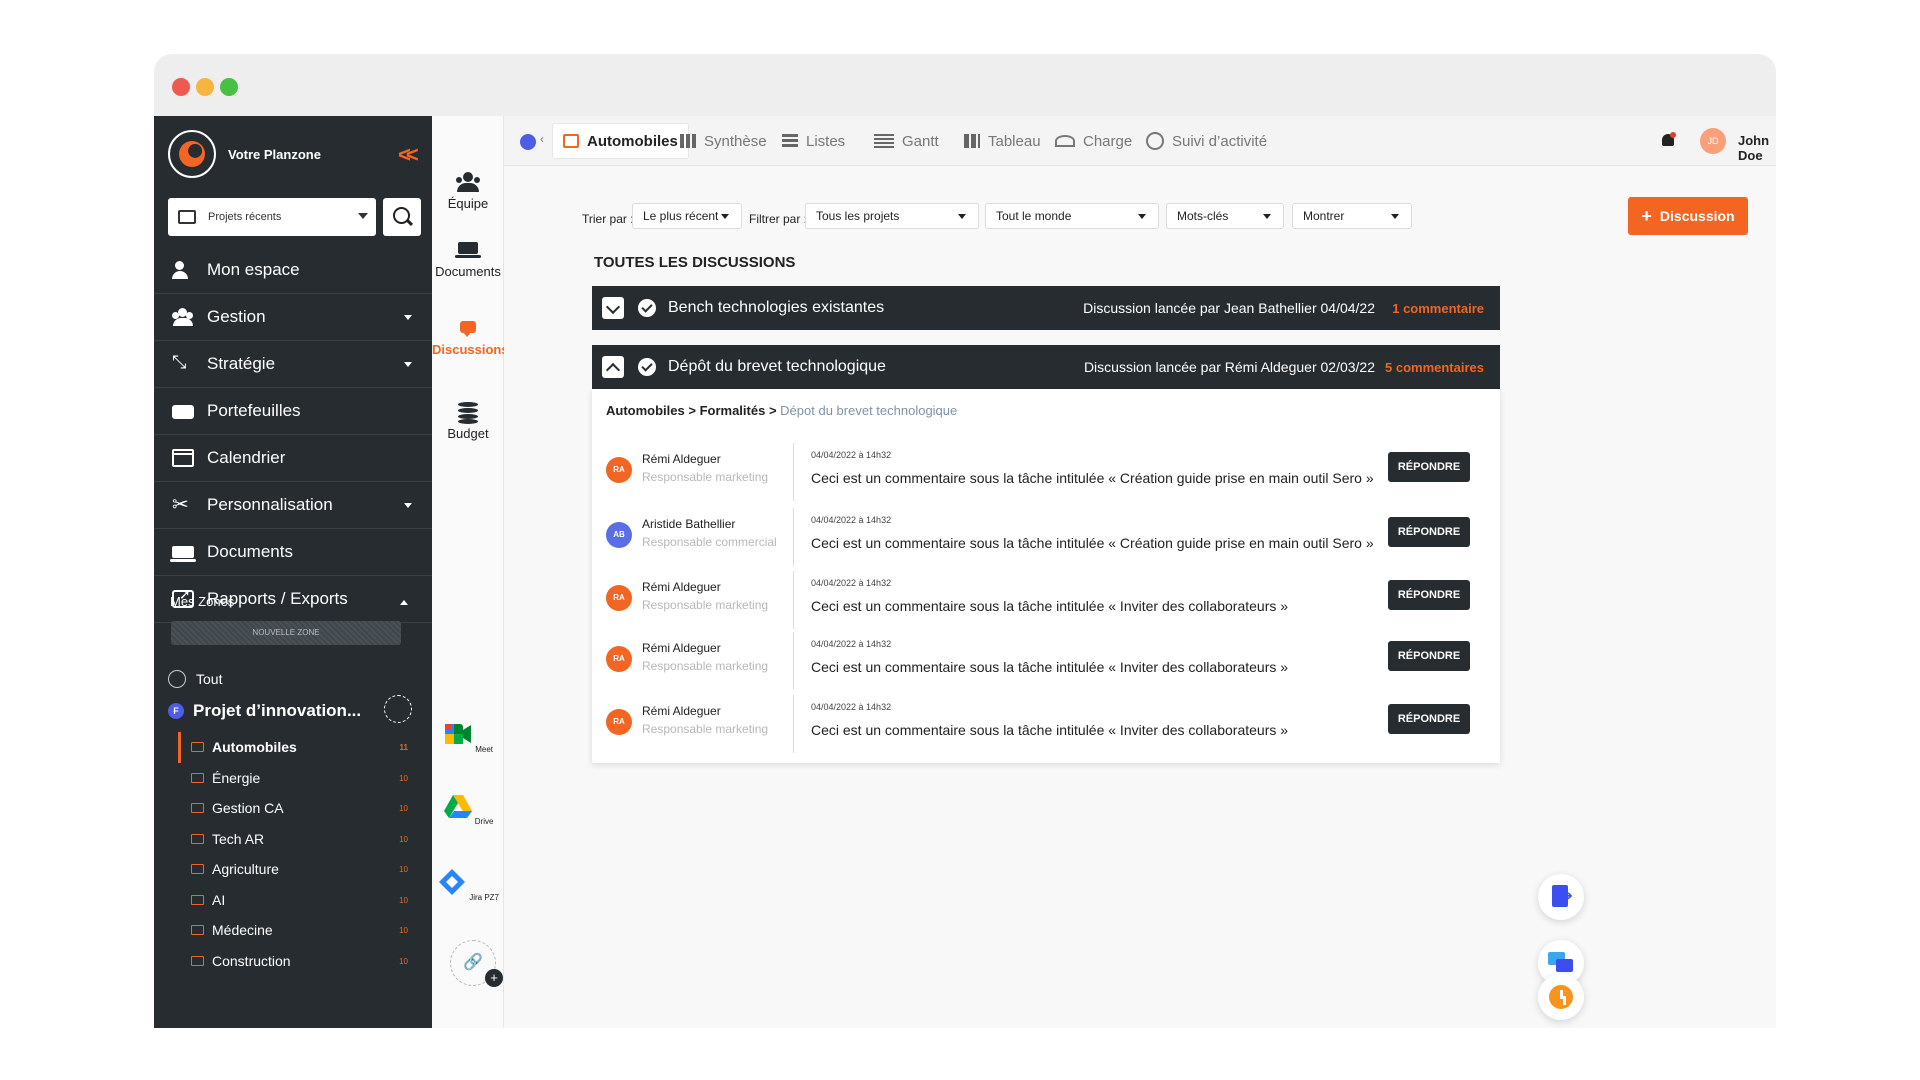 The image size is (1920, 1080). Describe the element at coordinates (298, 747) in the screenshot. I see `subproject-automobiles: Automobiles 11` at that location.